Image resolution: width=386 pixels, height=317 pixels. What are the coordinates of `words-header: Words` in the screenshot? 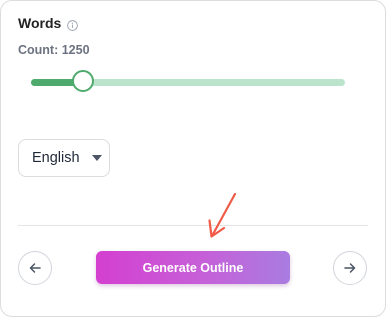 It's located at (48, 23).